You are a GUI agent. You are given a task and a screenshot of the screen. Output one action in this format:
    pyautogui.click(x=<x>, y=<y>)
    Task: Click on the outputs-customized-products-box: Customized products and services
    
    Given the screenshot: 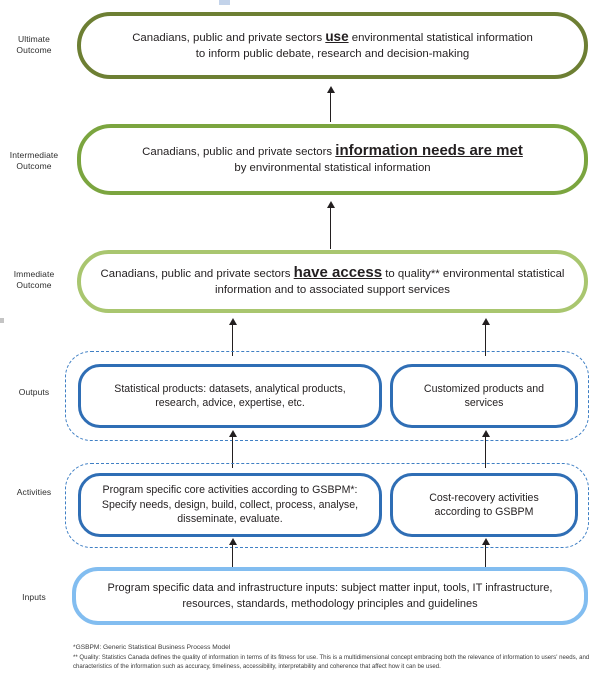 What is the action you would take?
    pyautogui.click(x=484, y=396)
    